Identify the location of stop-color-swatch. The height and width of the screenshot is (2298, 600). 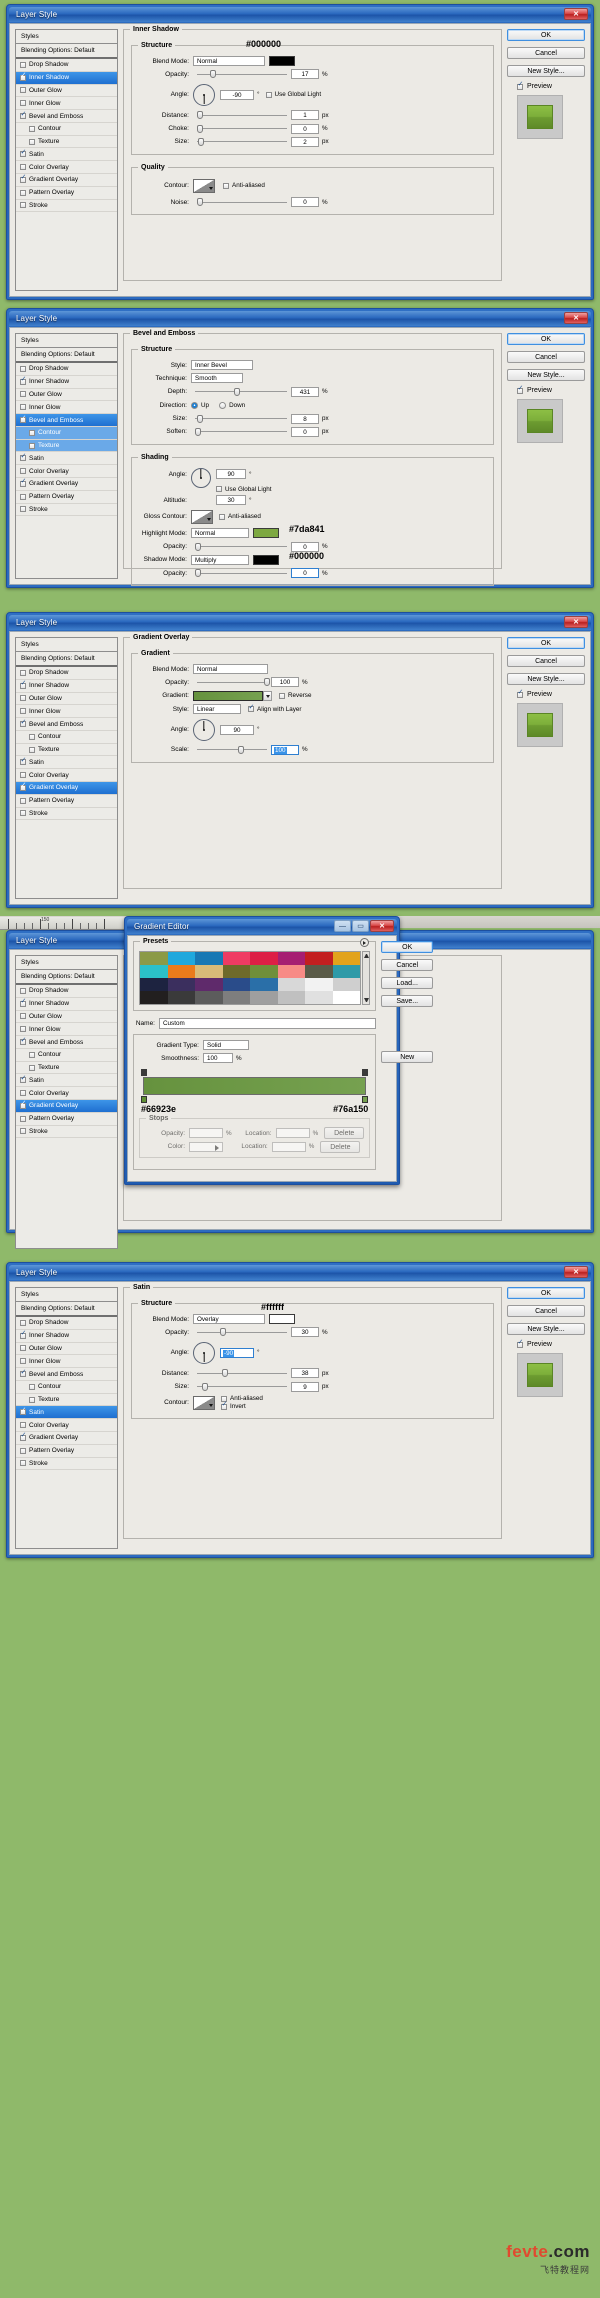
(206, 1146).